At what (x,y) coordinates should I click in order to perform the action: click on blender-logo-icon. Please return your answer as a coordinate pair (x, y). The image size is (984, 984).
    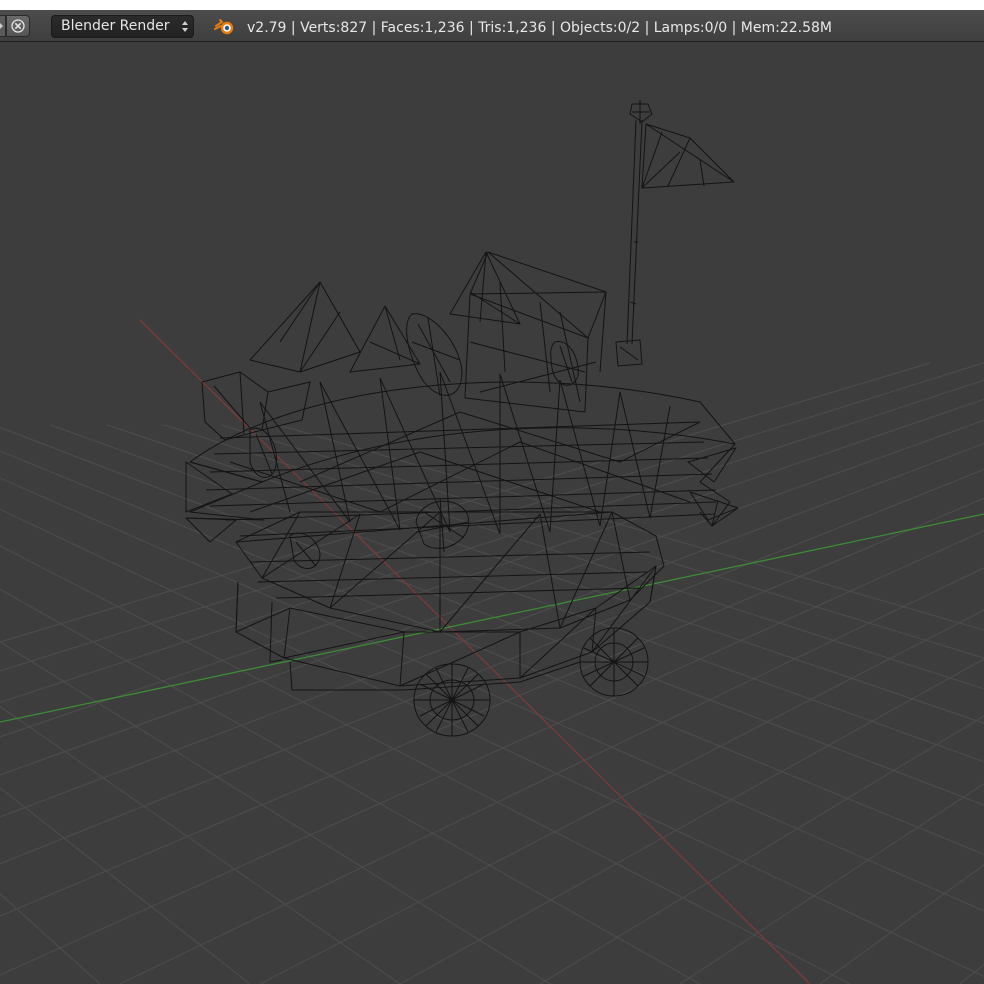
    Looking at the image, I should click on (224, 27).